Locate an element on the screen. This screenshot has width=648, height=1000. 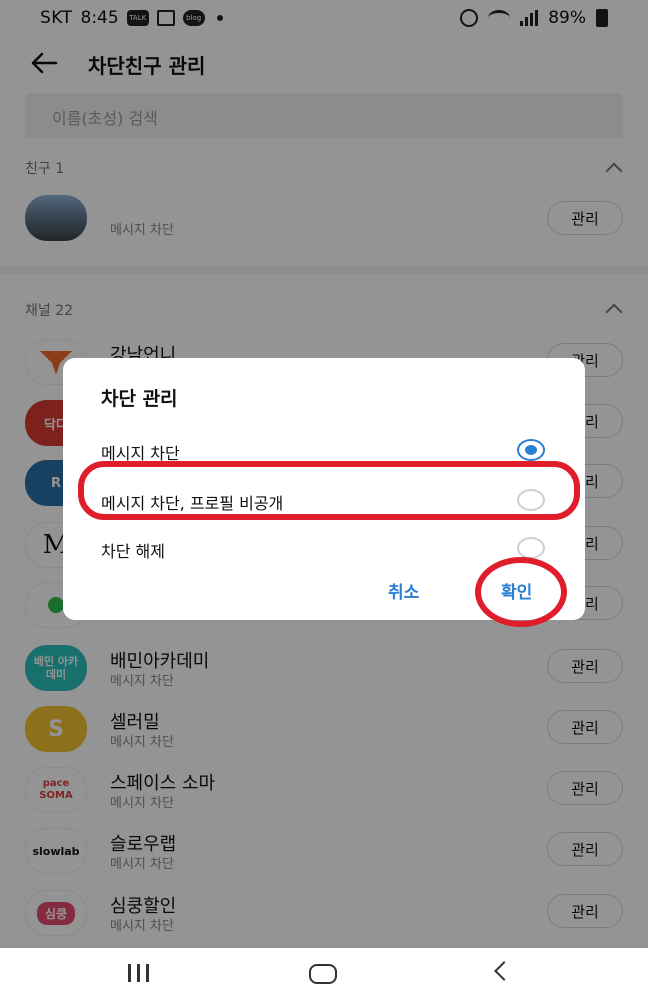
home-icon is located at coordinates (323, 974).